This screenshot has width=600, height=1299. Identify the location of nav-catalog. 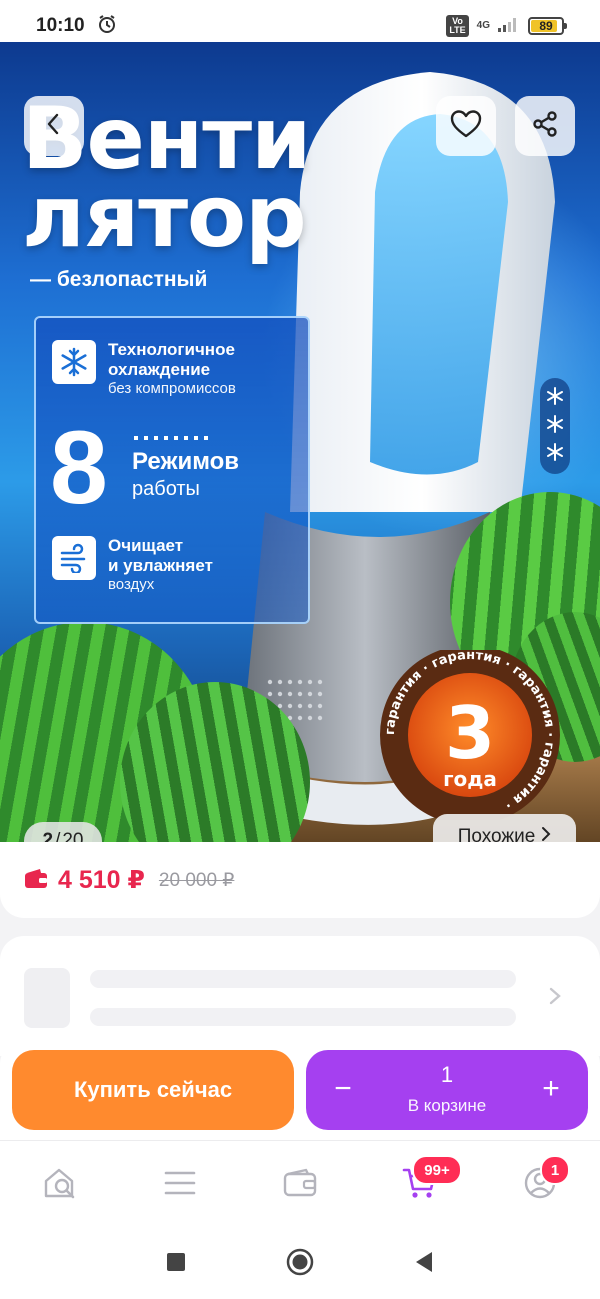
(180, 1185).